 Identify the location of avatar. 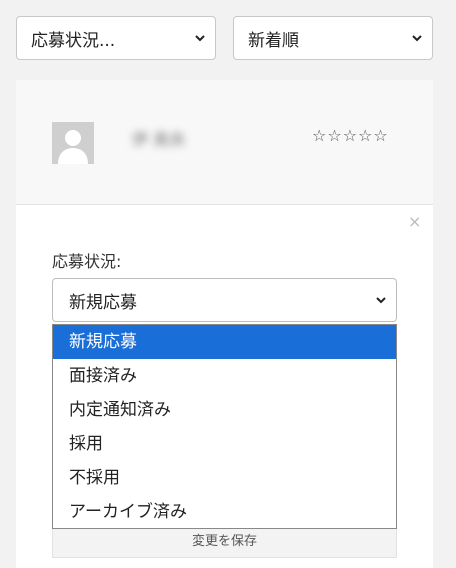
(73, 143).